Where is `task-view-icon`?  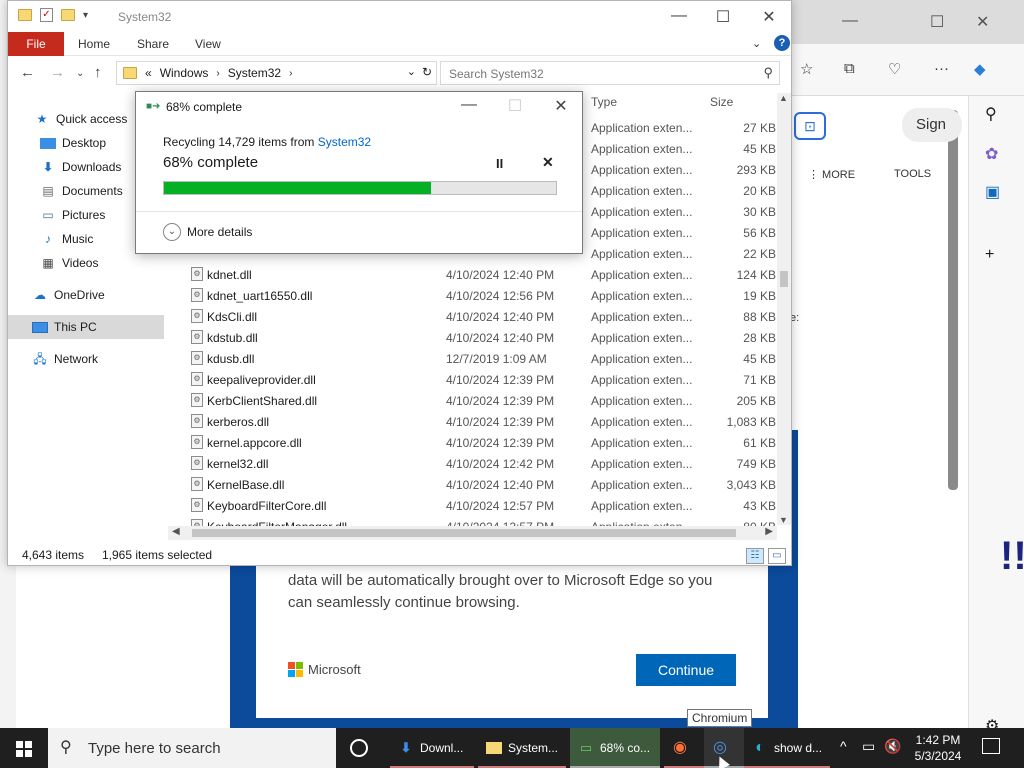
task-view-icon is located at coordinates (359, 748).